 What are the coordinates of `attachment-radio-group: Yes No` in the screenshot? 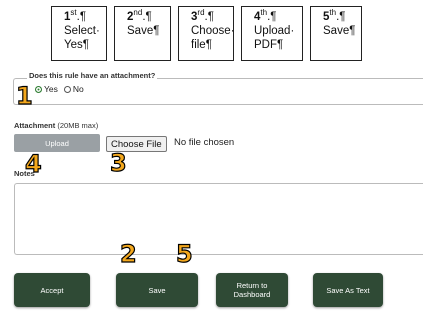 It's located at (62, 89).